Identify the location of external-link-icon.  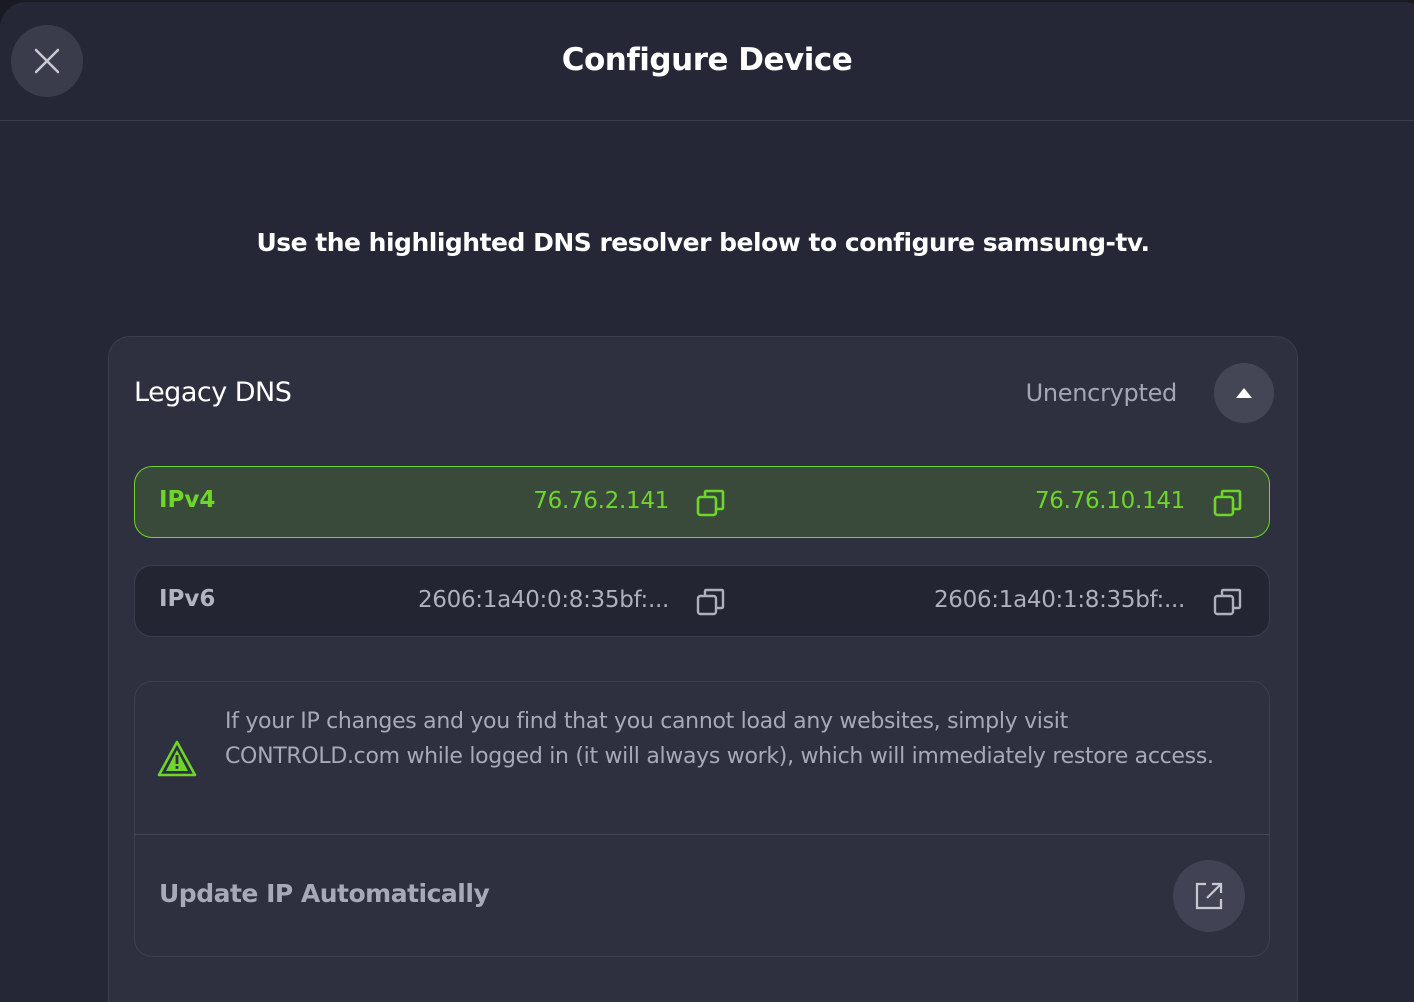
(1209, 896).